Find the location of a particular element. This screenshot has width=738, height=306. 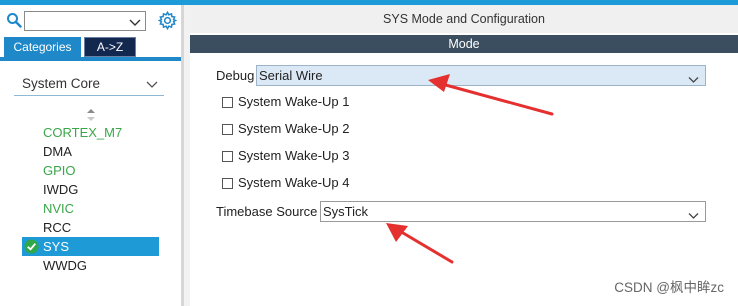

wakeup-1-label: System Wake-Up 1 is located at coordinates (294, 101).